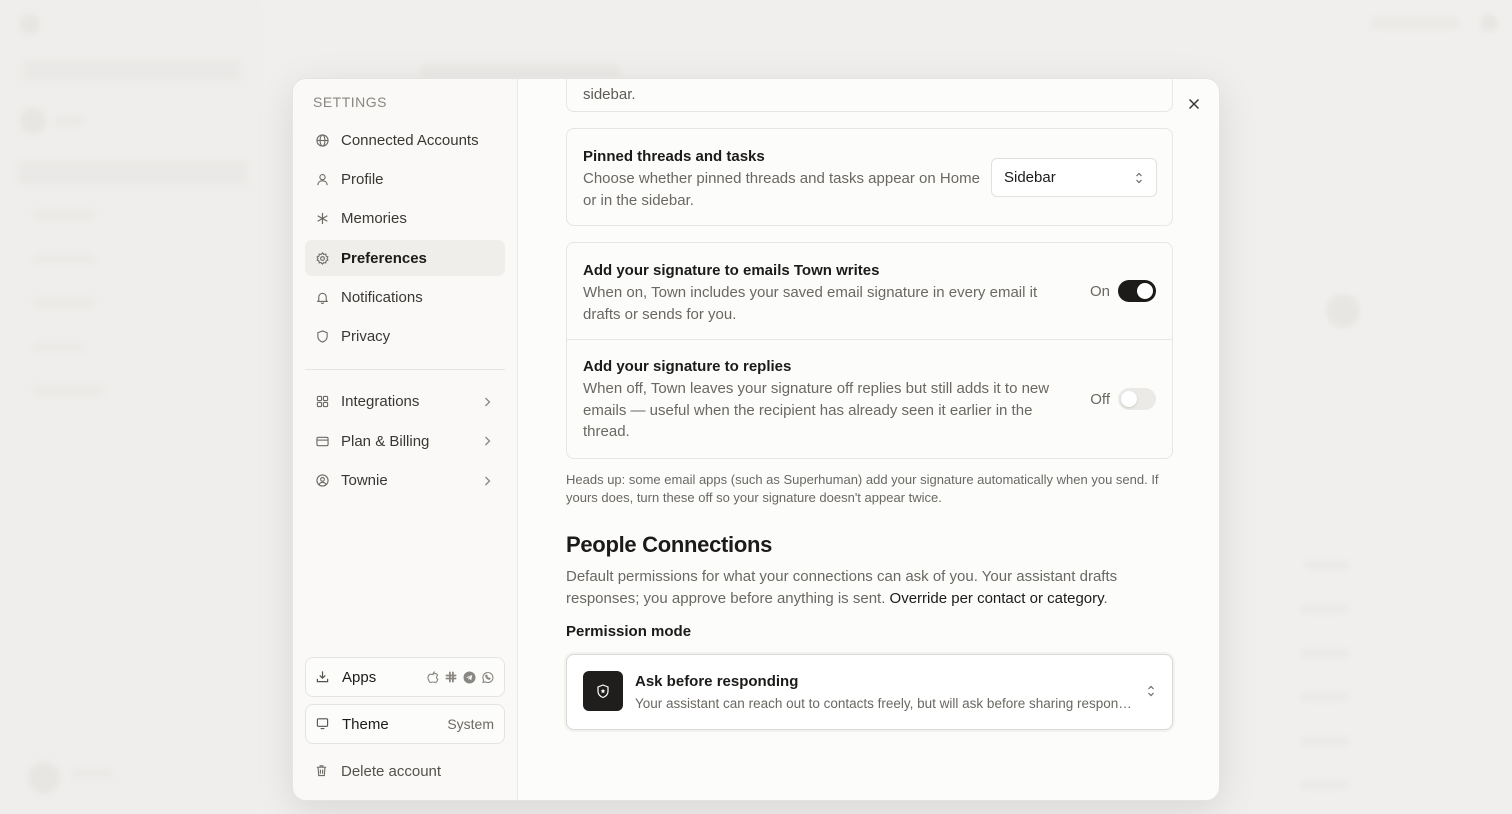  Describe the element at coordinates (322, 771) in the screenshot. I see `trash-icon` at that location.